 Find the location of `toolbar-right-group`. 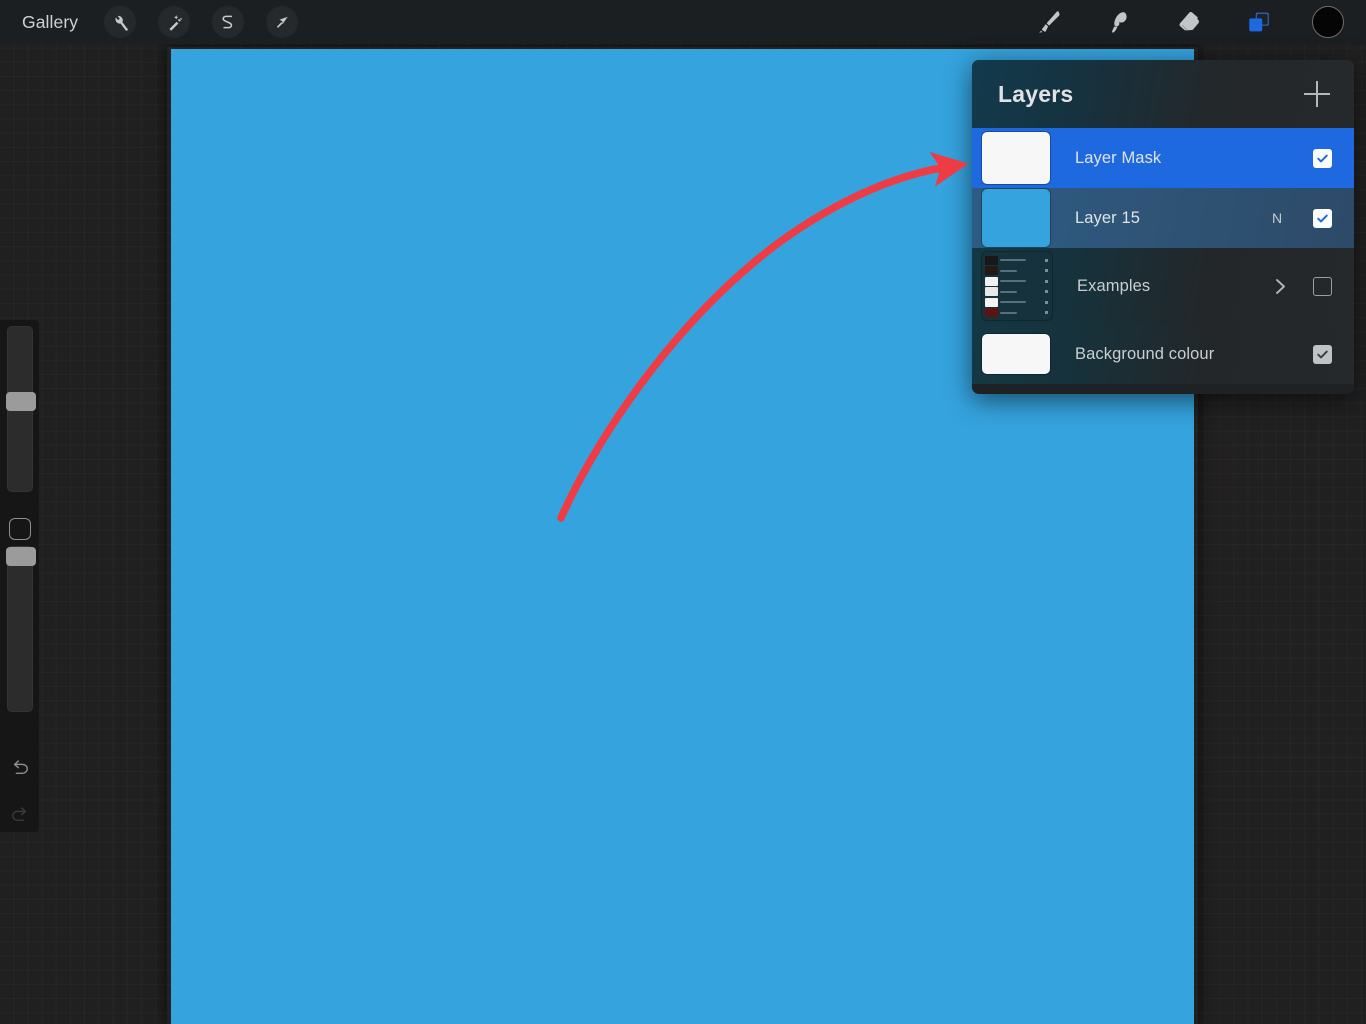

toolbar-right-group is located at coordinates (1199, 22).